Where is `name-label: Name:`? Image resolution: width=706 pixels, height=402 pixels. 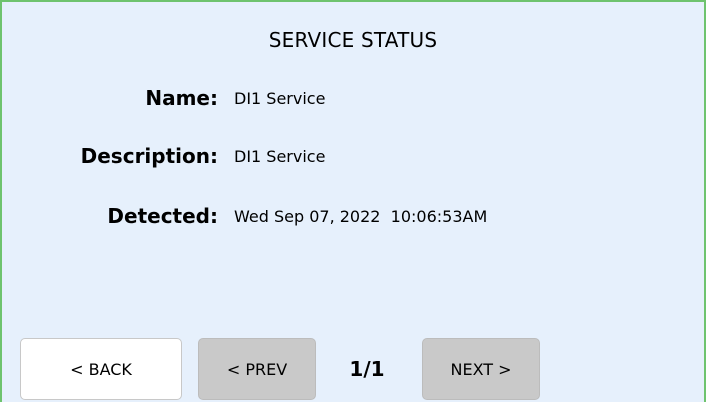 name-label: Name: is located at coordinates (181, 98).